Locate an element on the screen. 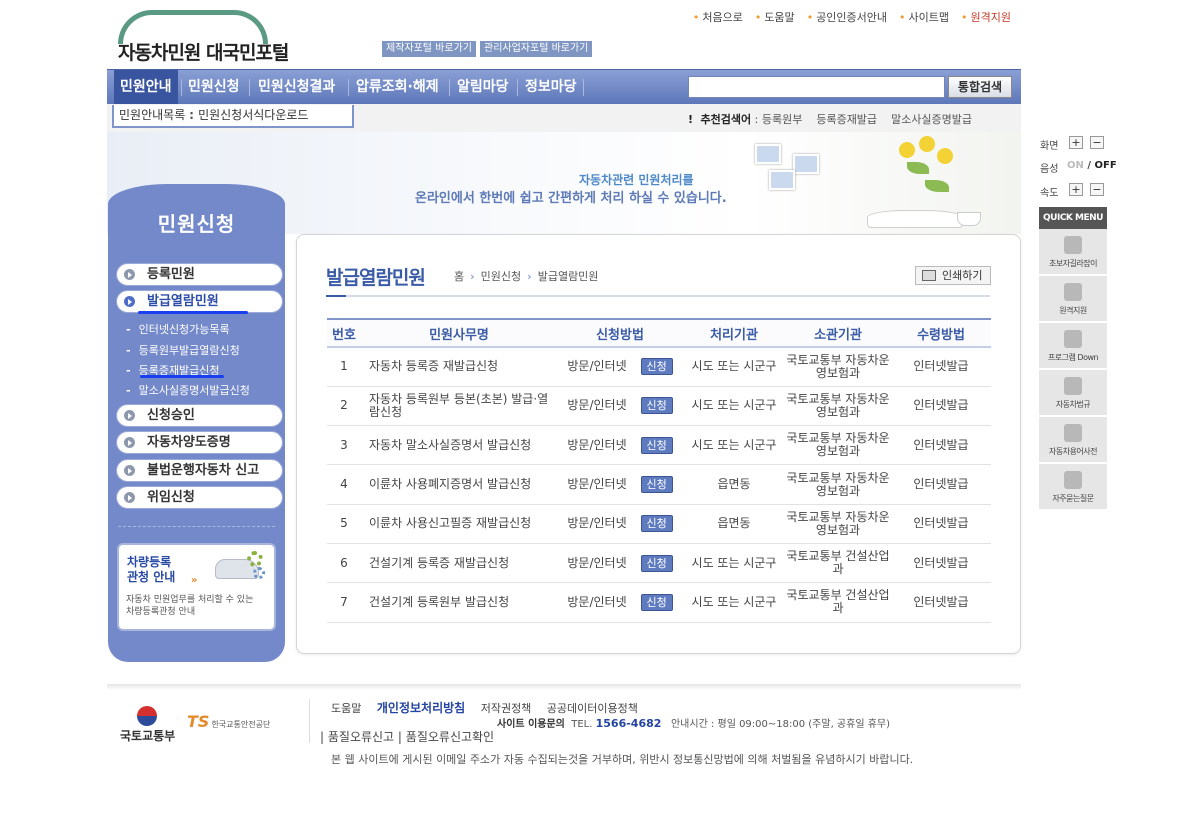 The image size is (1191, 822). quick-menu-law: 자동차법규 is located at coordinates (1073, 393).